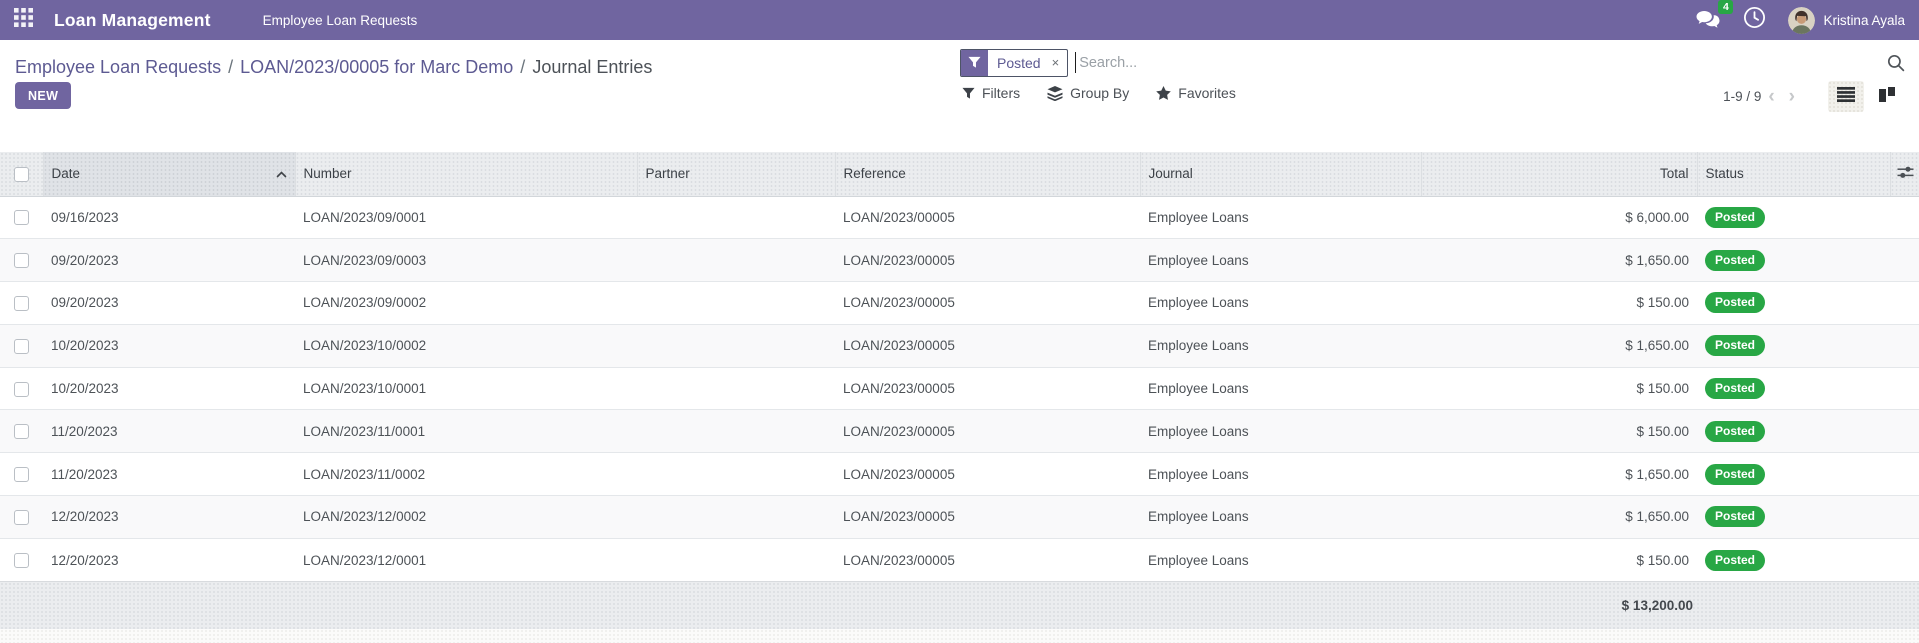 The image size is (1919, 643). What do you see at coordinates (1059, 63) in the screenshot?
I see `search-facet-remove-button: ×` at bounding box center [1059, 63].